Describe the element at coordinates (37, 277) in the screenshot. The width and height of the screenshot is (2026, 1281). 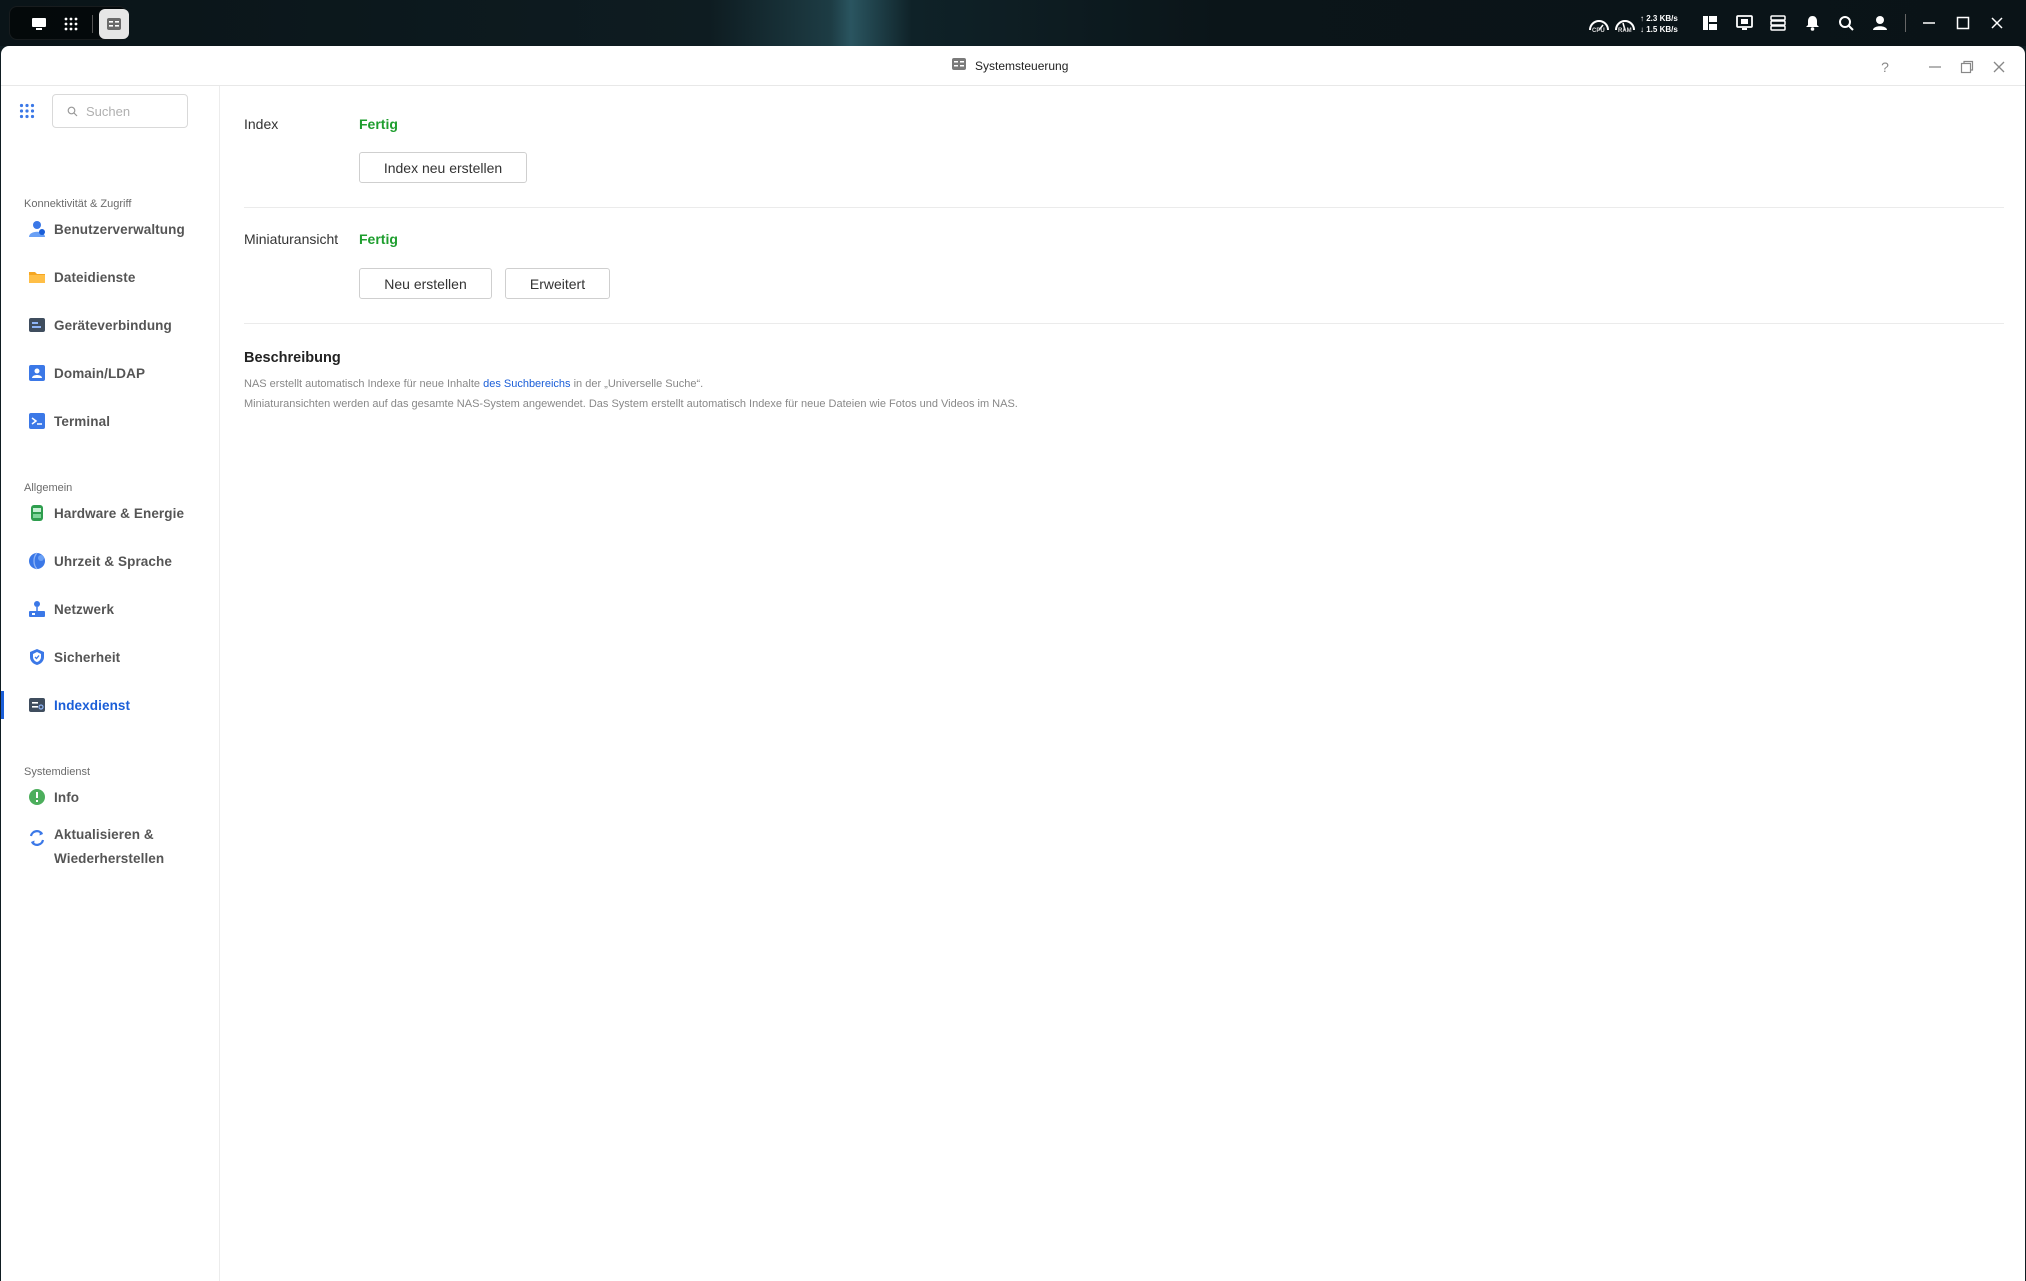
I see `folder-icon` at that location.